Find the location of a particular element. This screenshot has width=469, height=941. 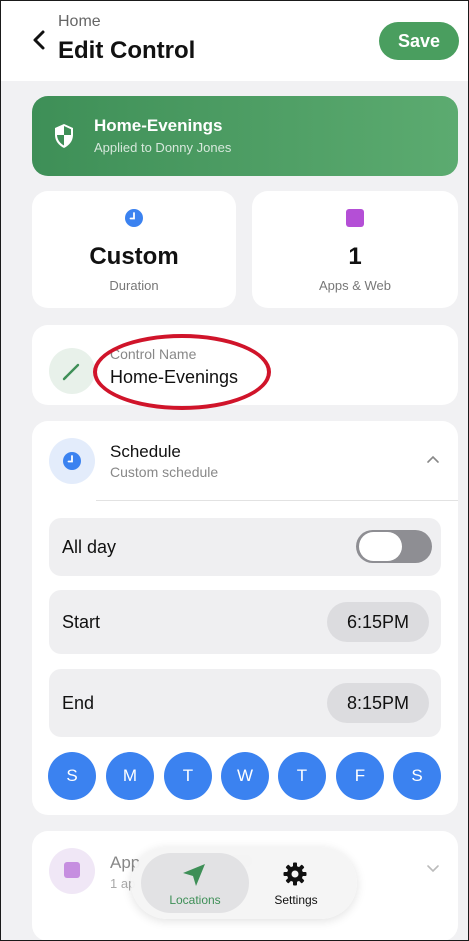

end-label: End is located at coordinates (78, 703).